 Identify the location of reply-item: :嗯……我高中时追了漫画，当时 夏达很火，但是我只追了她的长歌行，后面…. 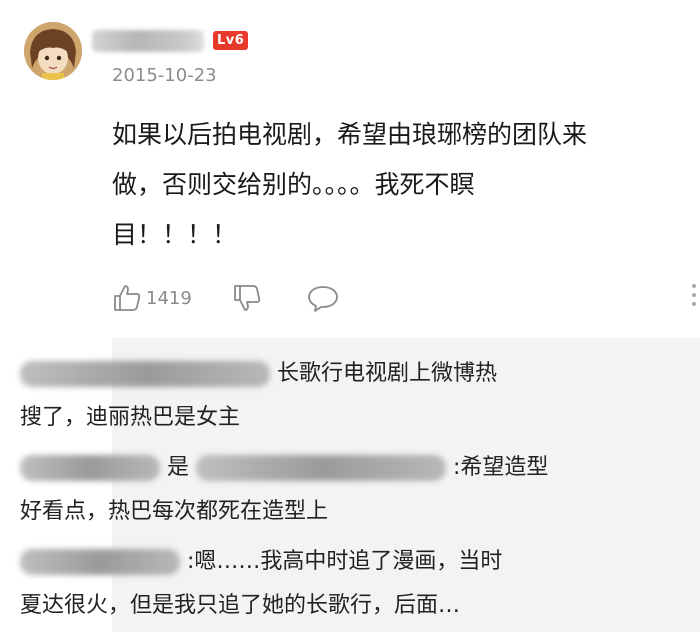
(300, 584).